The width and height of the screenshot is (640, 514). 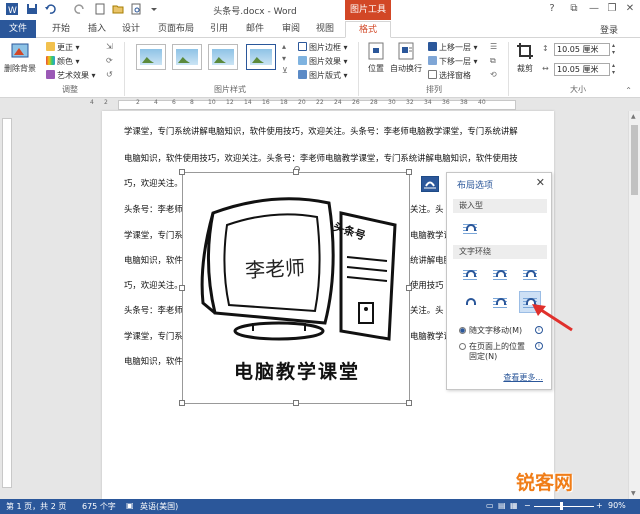 I want to click on selection-pane-button: 选择窗格, so click(x=449, y=75).